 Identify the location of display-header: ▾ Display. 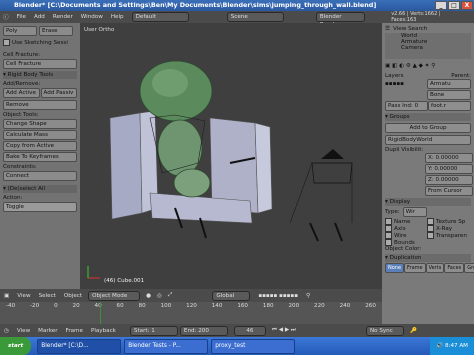
(428, 202).